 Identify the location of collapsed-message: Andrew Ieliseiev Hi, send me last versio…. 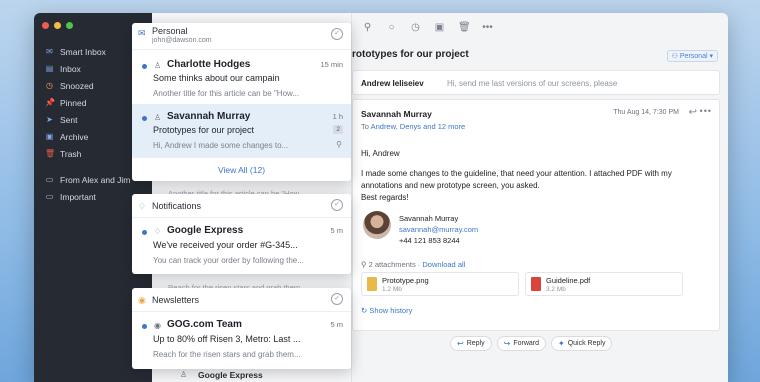
(536, 82).